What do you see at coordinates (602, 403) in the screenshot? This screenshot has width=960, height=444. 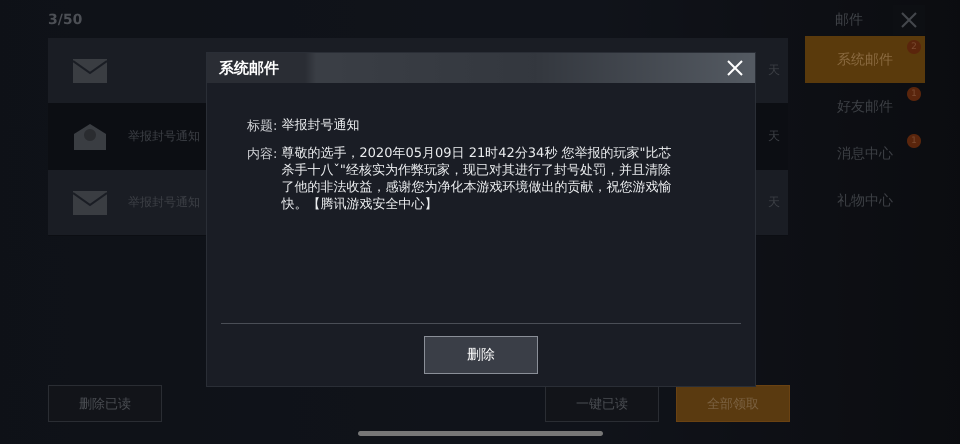 I see `action-button: 一键已读` at bounding box center [602, 403].